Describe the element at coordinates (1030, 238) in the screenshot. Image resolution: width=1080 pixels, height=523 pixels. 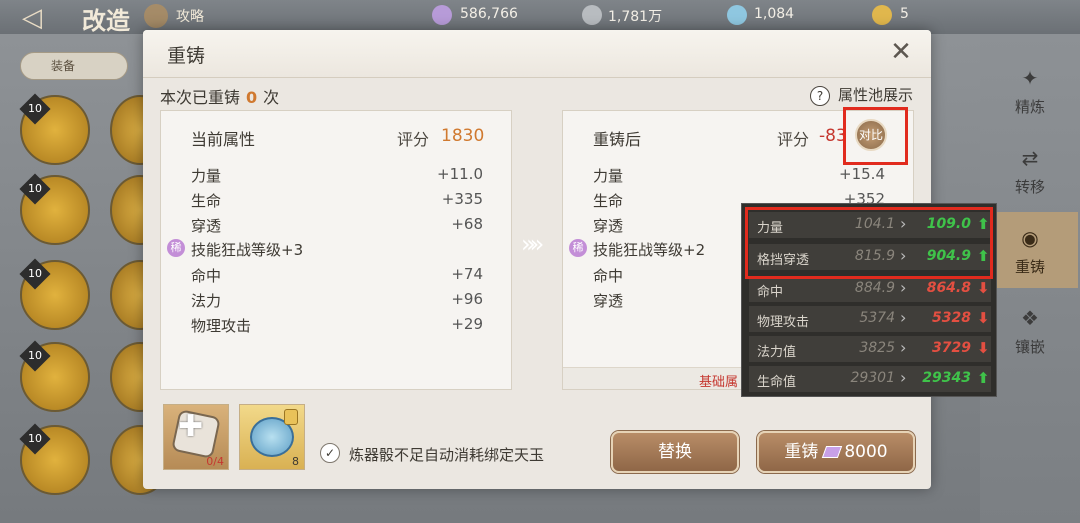
I see `reforge-icon: ◉` at that location.